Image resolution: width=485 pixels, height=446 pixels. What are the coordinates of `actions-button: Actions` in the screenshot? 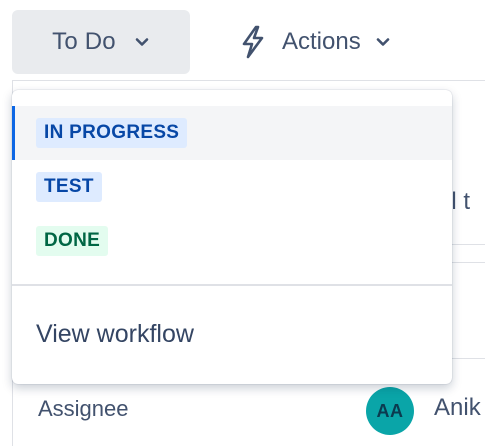 It's located at (314, 42).